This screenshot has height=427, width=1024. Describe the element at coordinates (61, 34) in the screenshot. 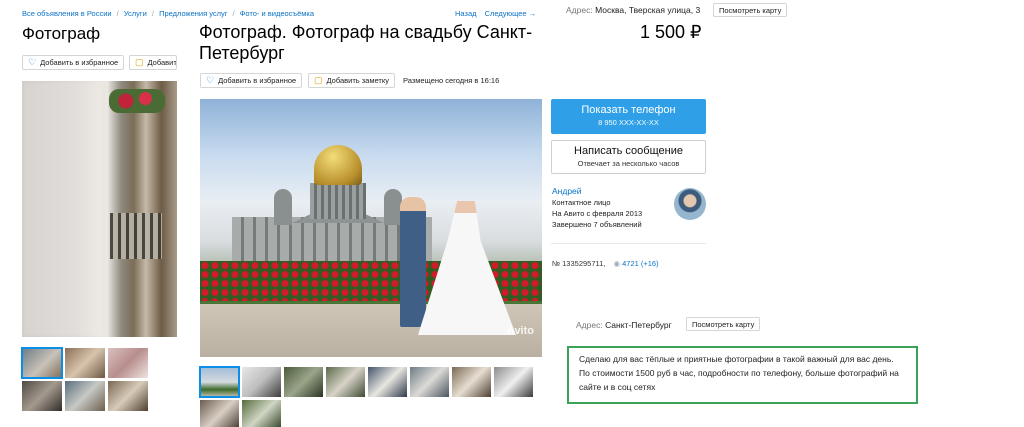

I see `left-listing-title: Фотограф` at that location.